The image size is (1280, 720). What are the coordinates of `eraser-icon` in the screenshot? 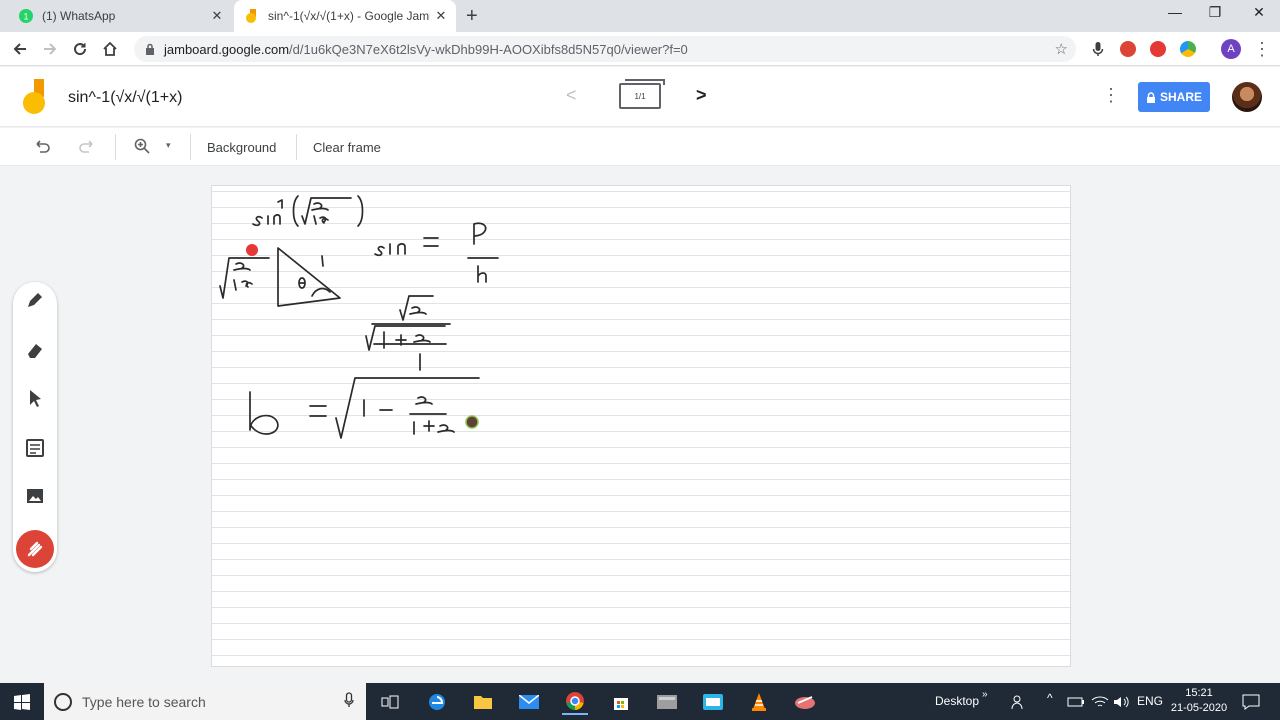 It's located at (35, 350).